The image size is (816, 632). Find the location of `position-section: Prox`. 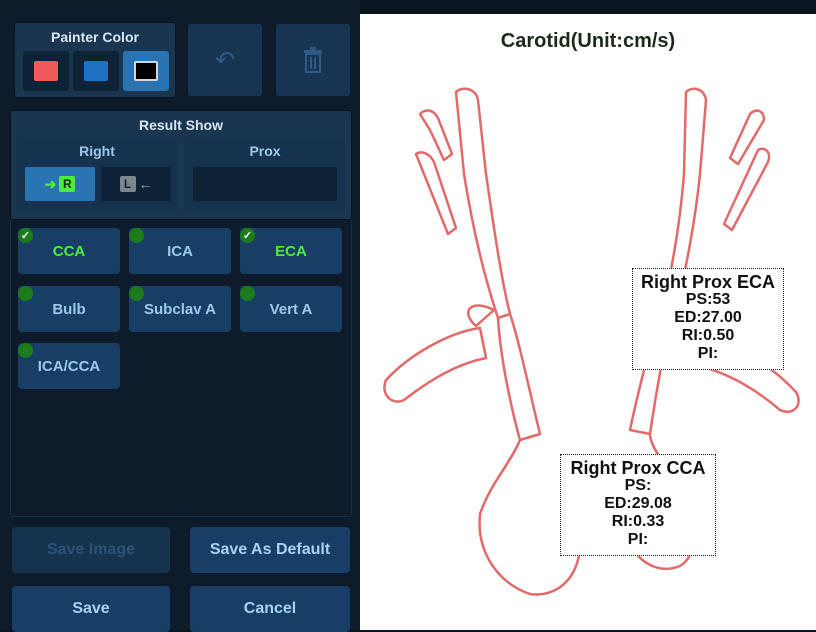

position-section: Prox is located at coordinates (265, 175).